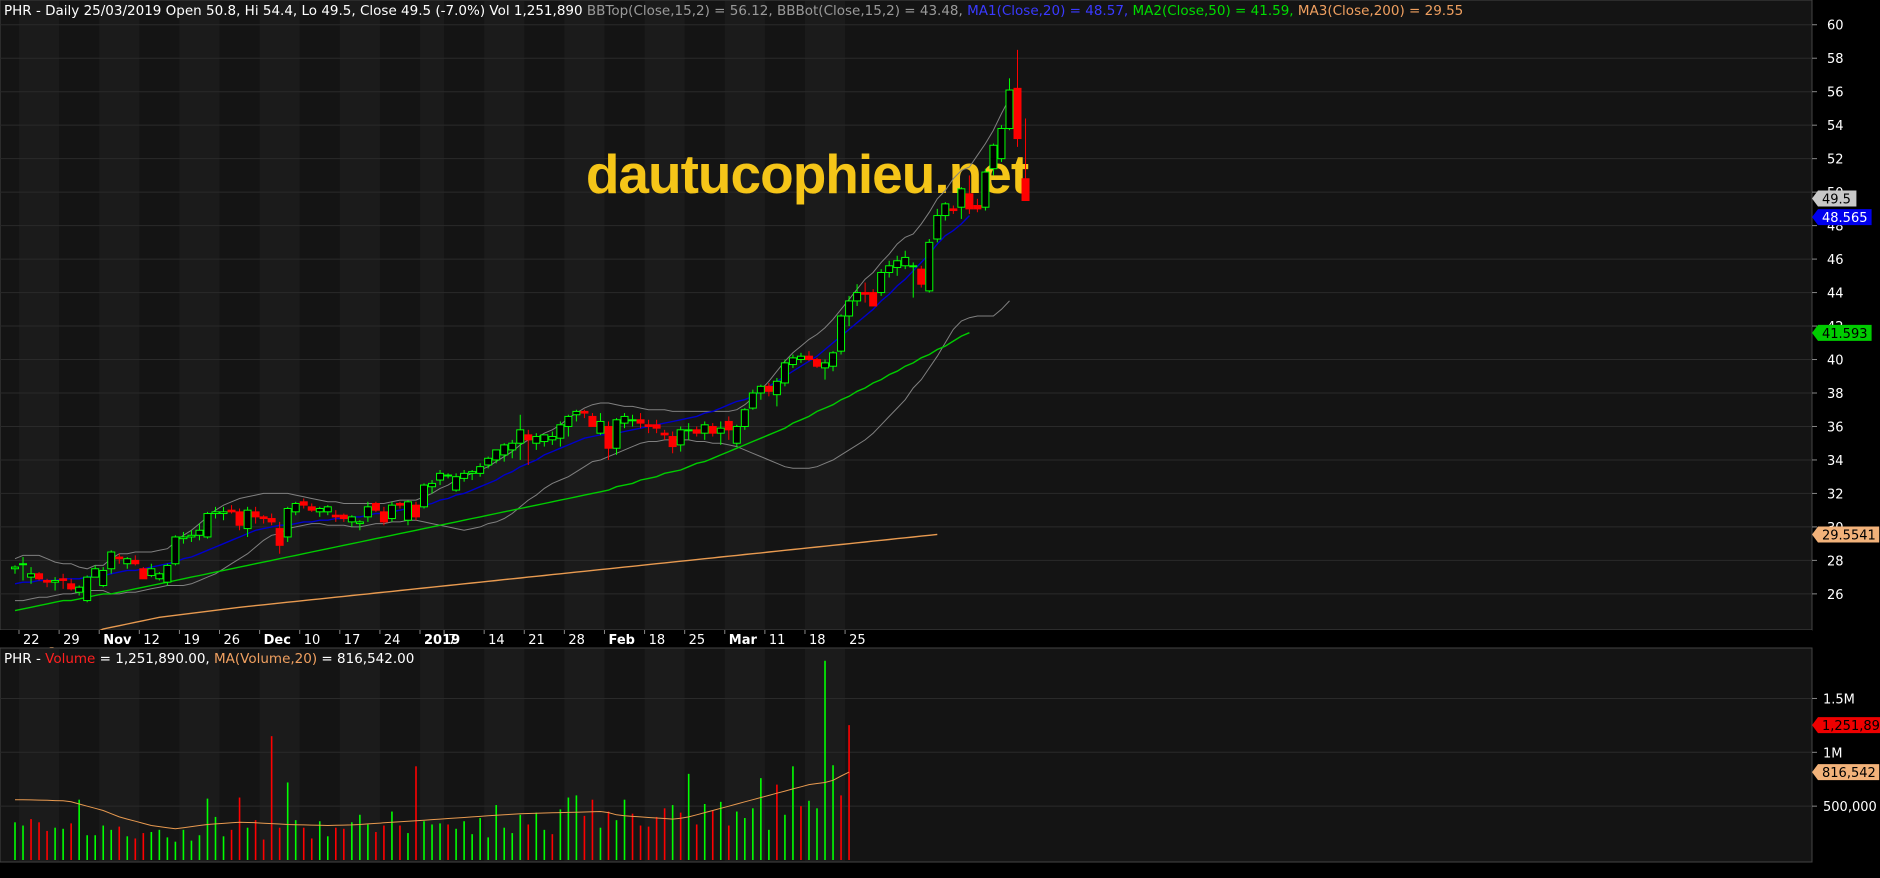 The width and height of the screenshot is (1880, 878). Describe the element at coordinates (277, 640) in the screenshot. I see `date-label: Dec` at that location.